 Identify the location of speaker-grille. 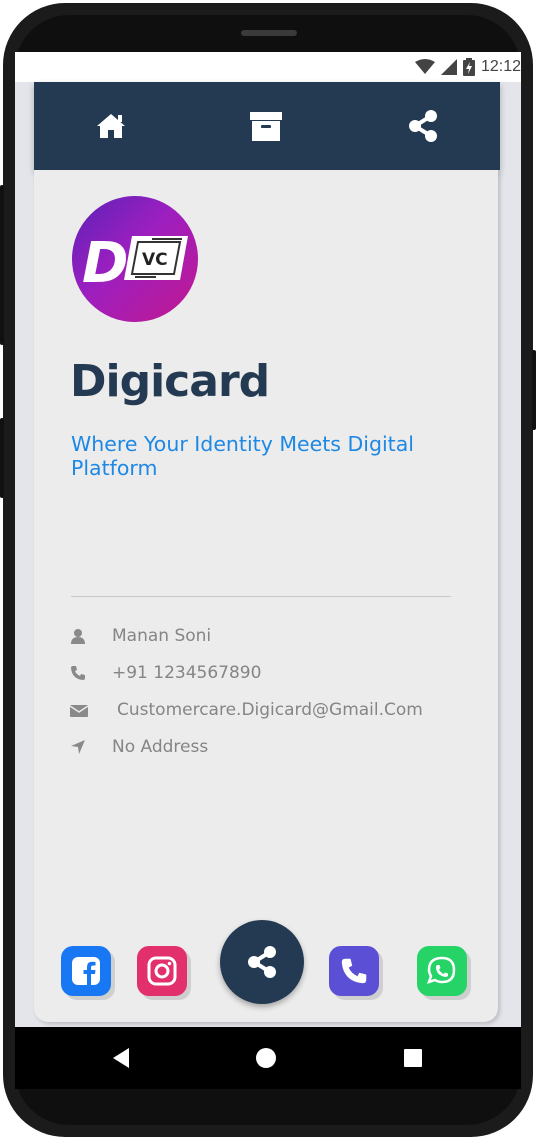
(269, 33).